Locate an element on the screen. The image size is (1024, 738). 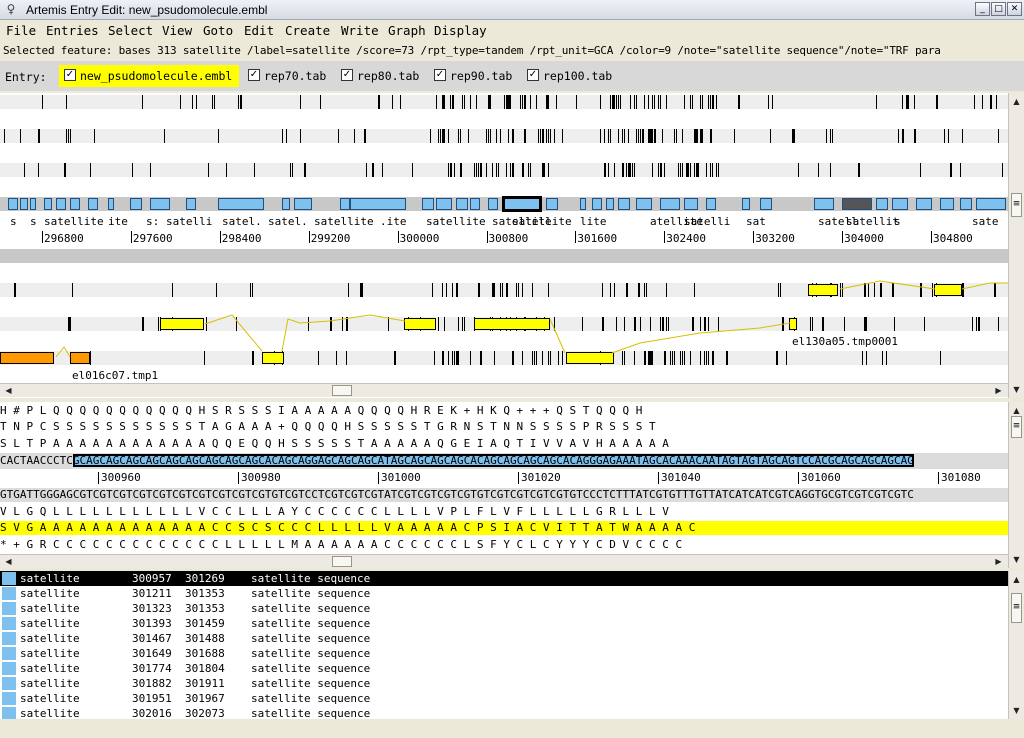
overview-horizontal-scrollbar: ◀ ▶ is located at coordinates (504, 390).